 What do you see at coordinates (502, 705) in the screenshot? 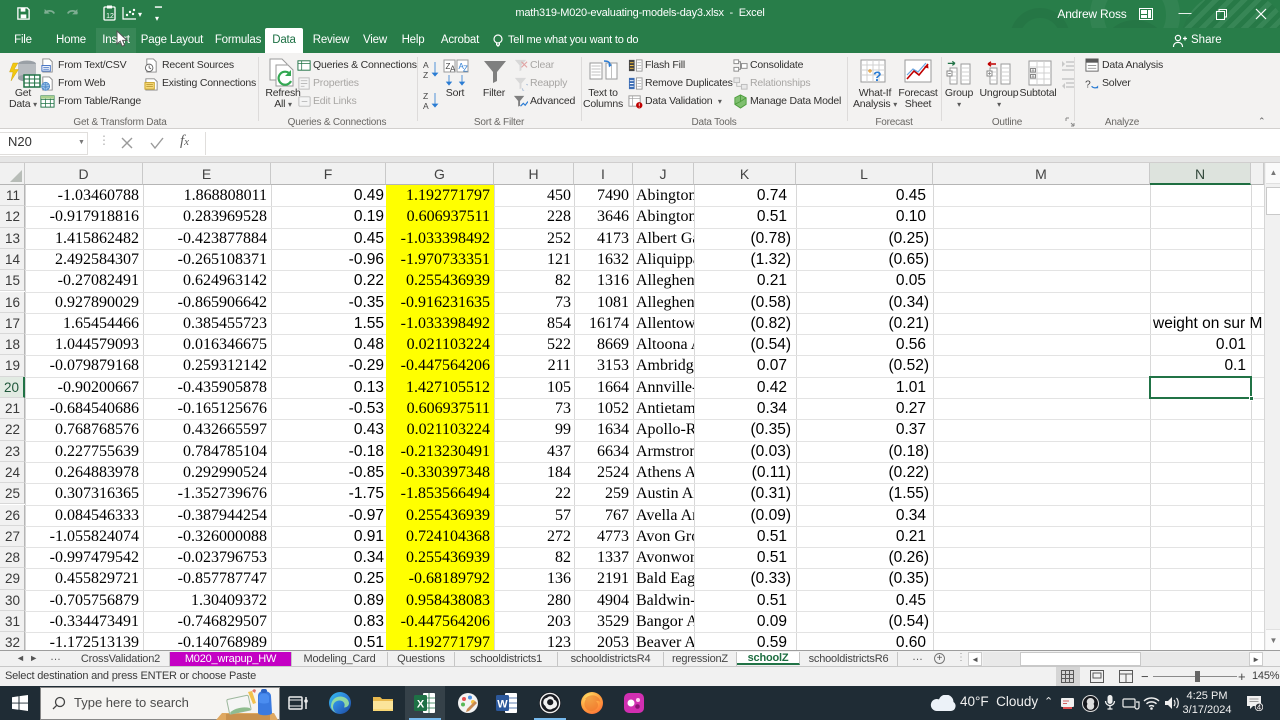
I see `svg-text: W` at bounding box center [502, 705].